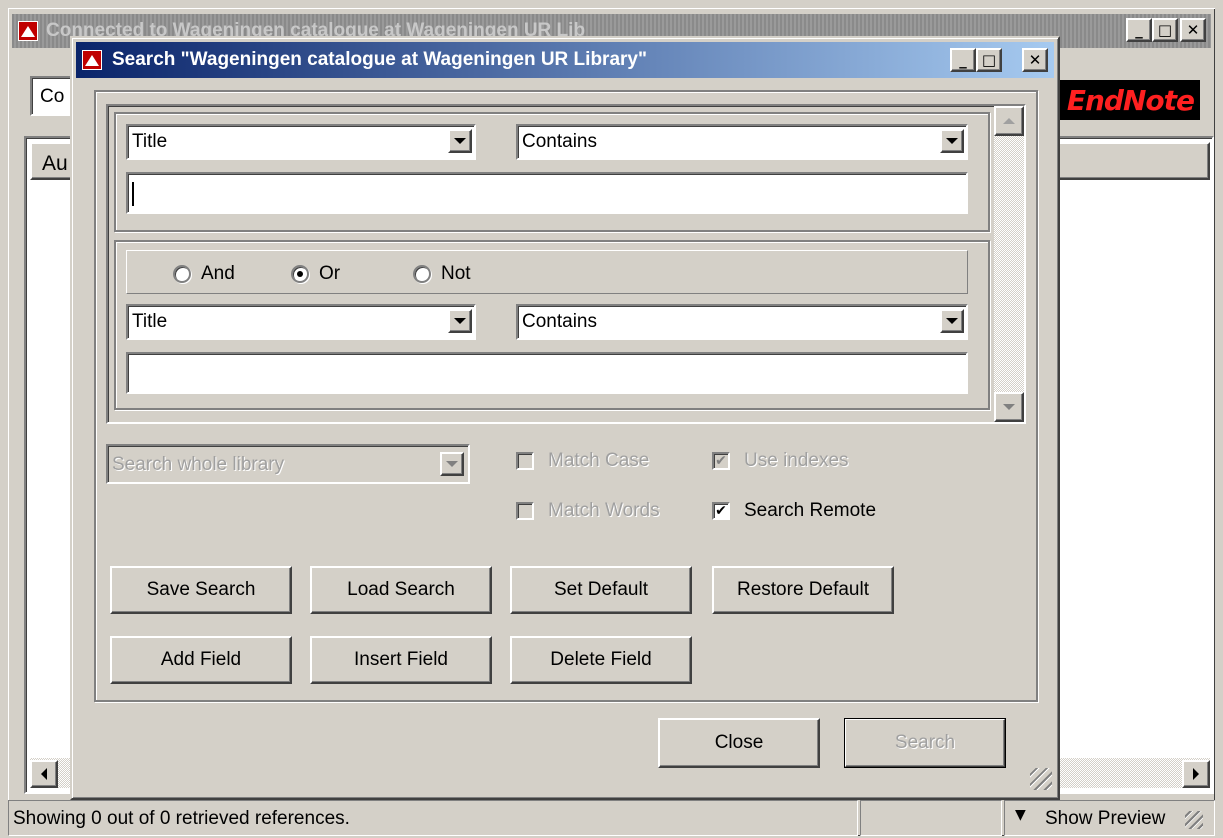 The height and width of the screenshot is (838, 1223). What do you see at coordinates (401, 660) in the screenshot?
I see `insert-field-button: Insert Field` at bounding box center [401, 660].